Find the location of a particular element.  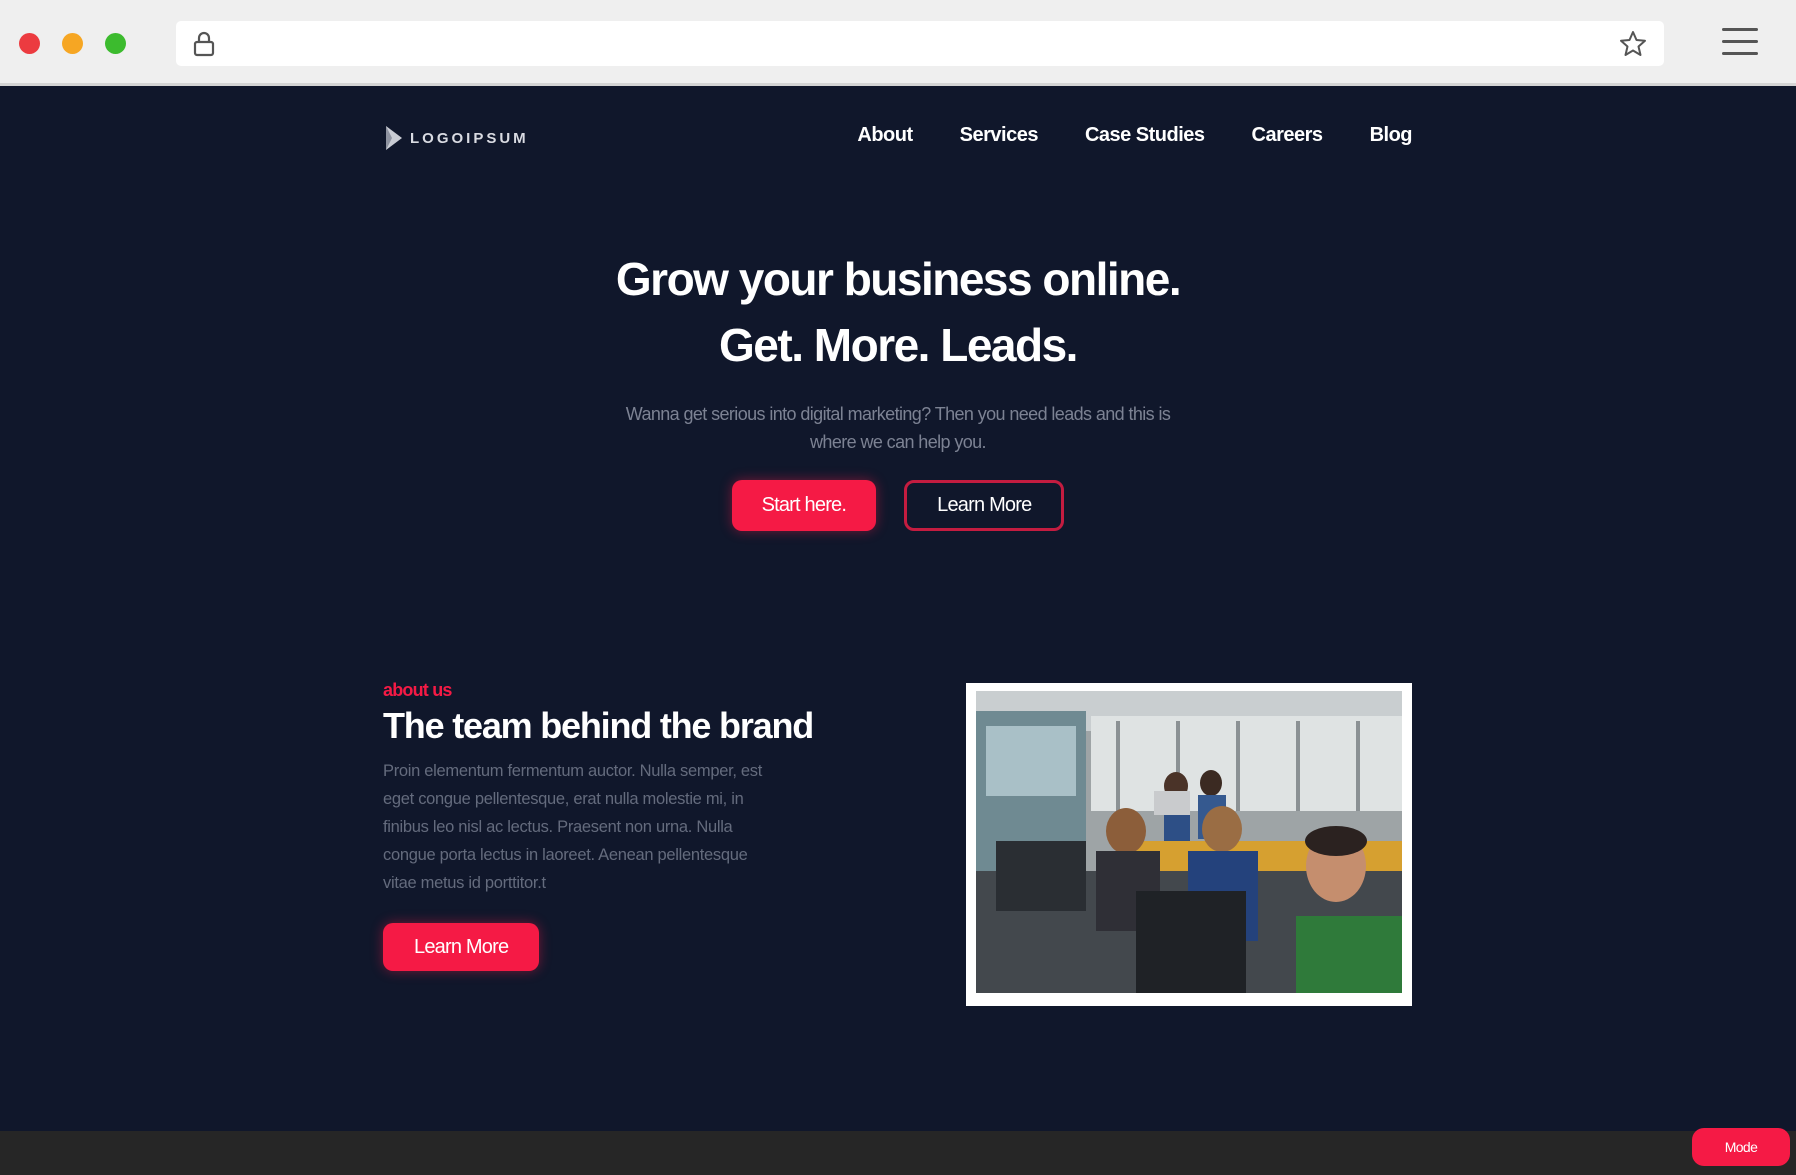

footer-bar is located at coordinates (898, 1153).